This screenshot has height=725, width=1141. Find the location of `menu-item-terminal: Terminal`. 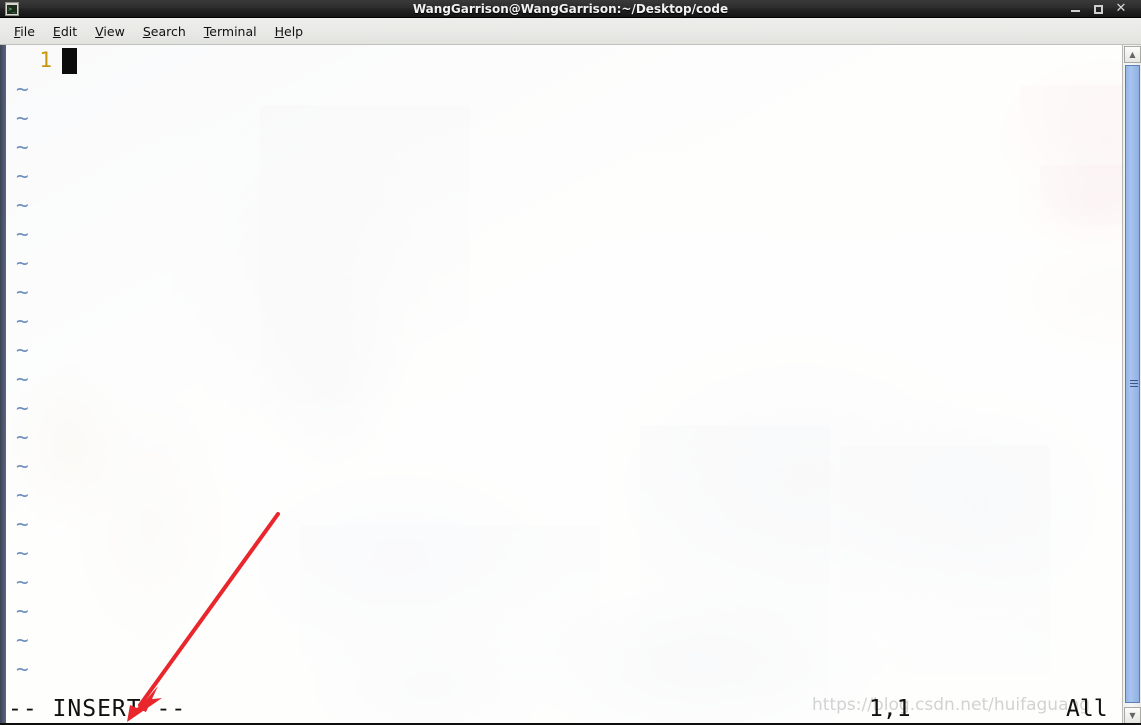

menu-item-terminal: Terminal is located at coordinates (233, 31).